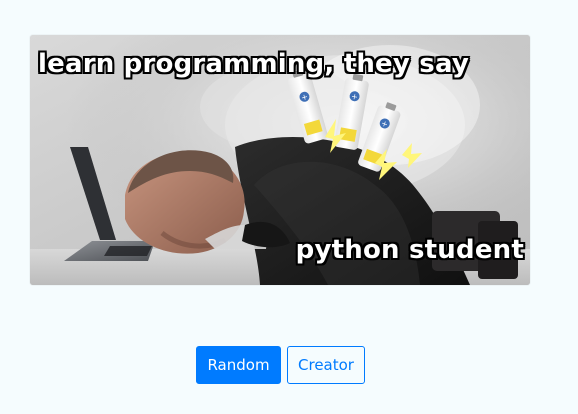 This screenshot has height=414, width=578. I want to click on action-button-row: Random Creator, so click(280, 365).